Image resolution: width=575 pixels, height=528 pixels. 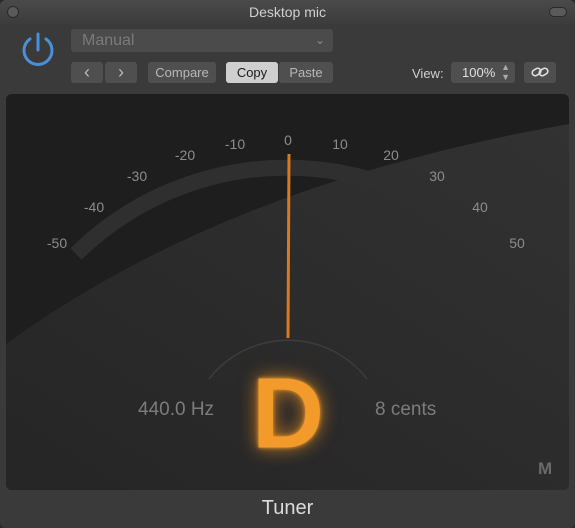 I want to click on scale-label: -50, so click(x=57, y=243).